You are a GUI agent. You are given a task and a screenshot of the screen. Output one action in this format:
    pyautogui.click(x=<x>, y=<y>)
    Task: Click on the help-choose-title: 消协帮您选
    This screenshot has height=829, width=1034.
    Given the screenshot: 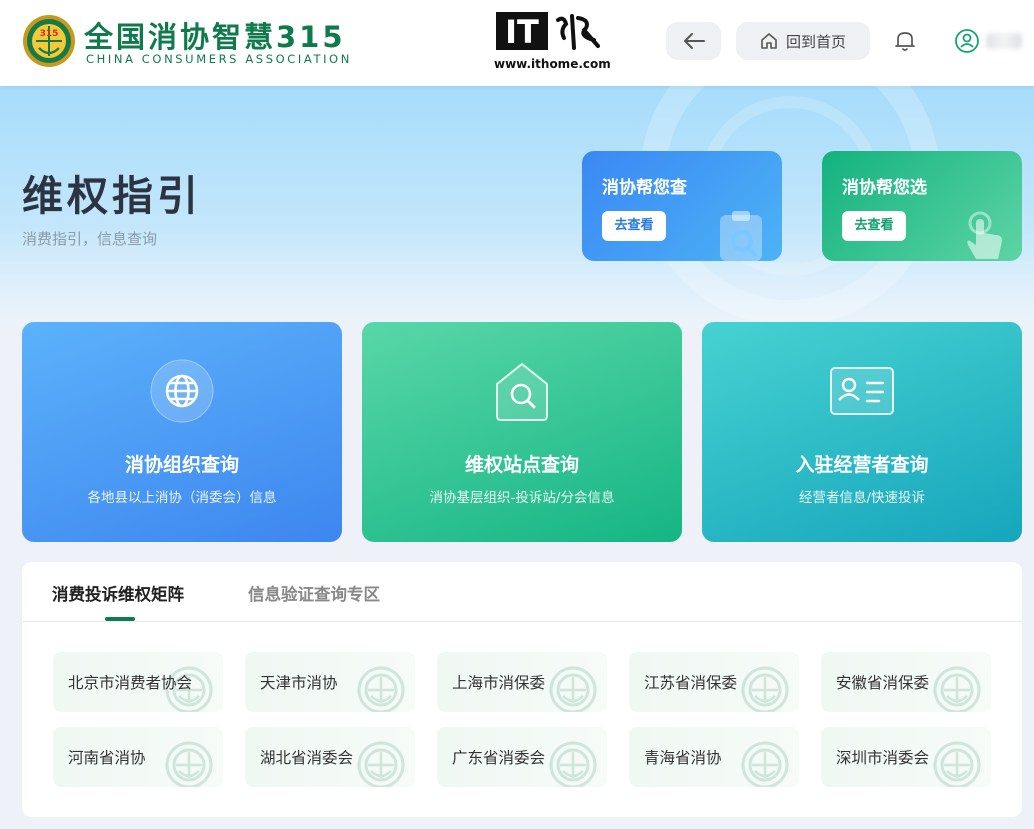 What is the action you would take?
    pyautogui.click(x=884, y=188)
    